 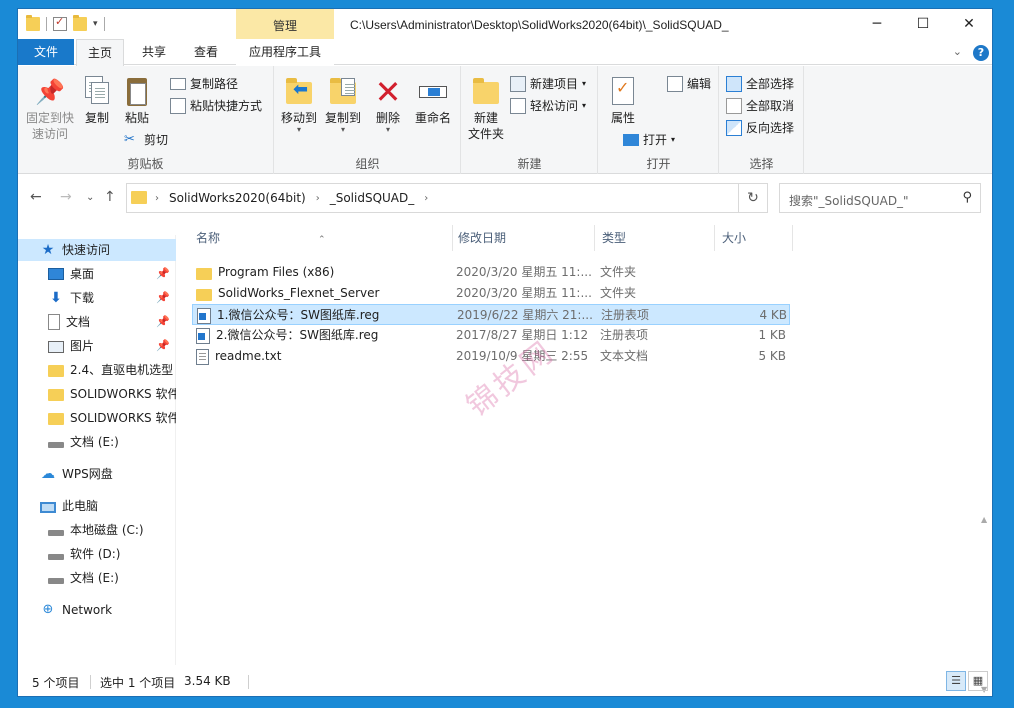 I want to click on column-header-date: 修改日期, so click(x=514, y=238).